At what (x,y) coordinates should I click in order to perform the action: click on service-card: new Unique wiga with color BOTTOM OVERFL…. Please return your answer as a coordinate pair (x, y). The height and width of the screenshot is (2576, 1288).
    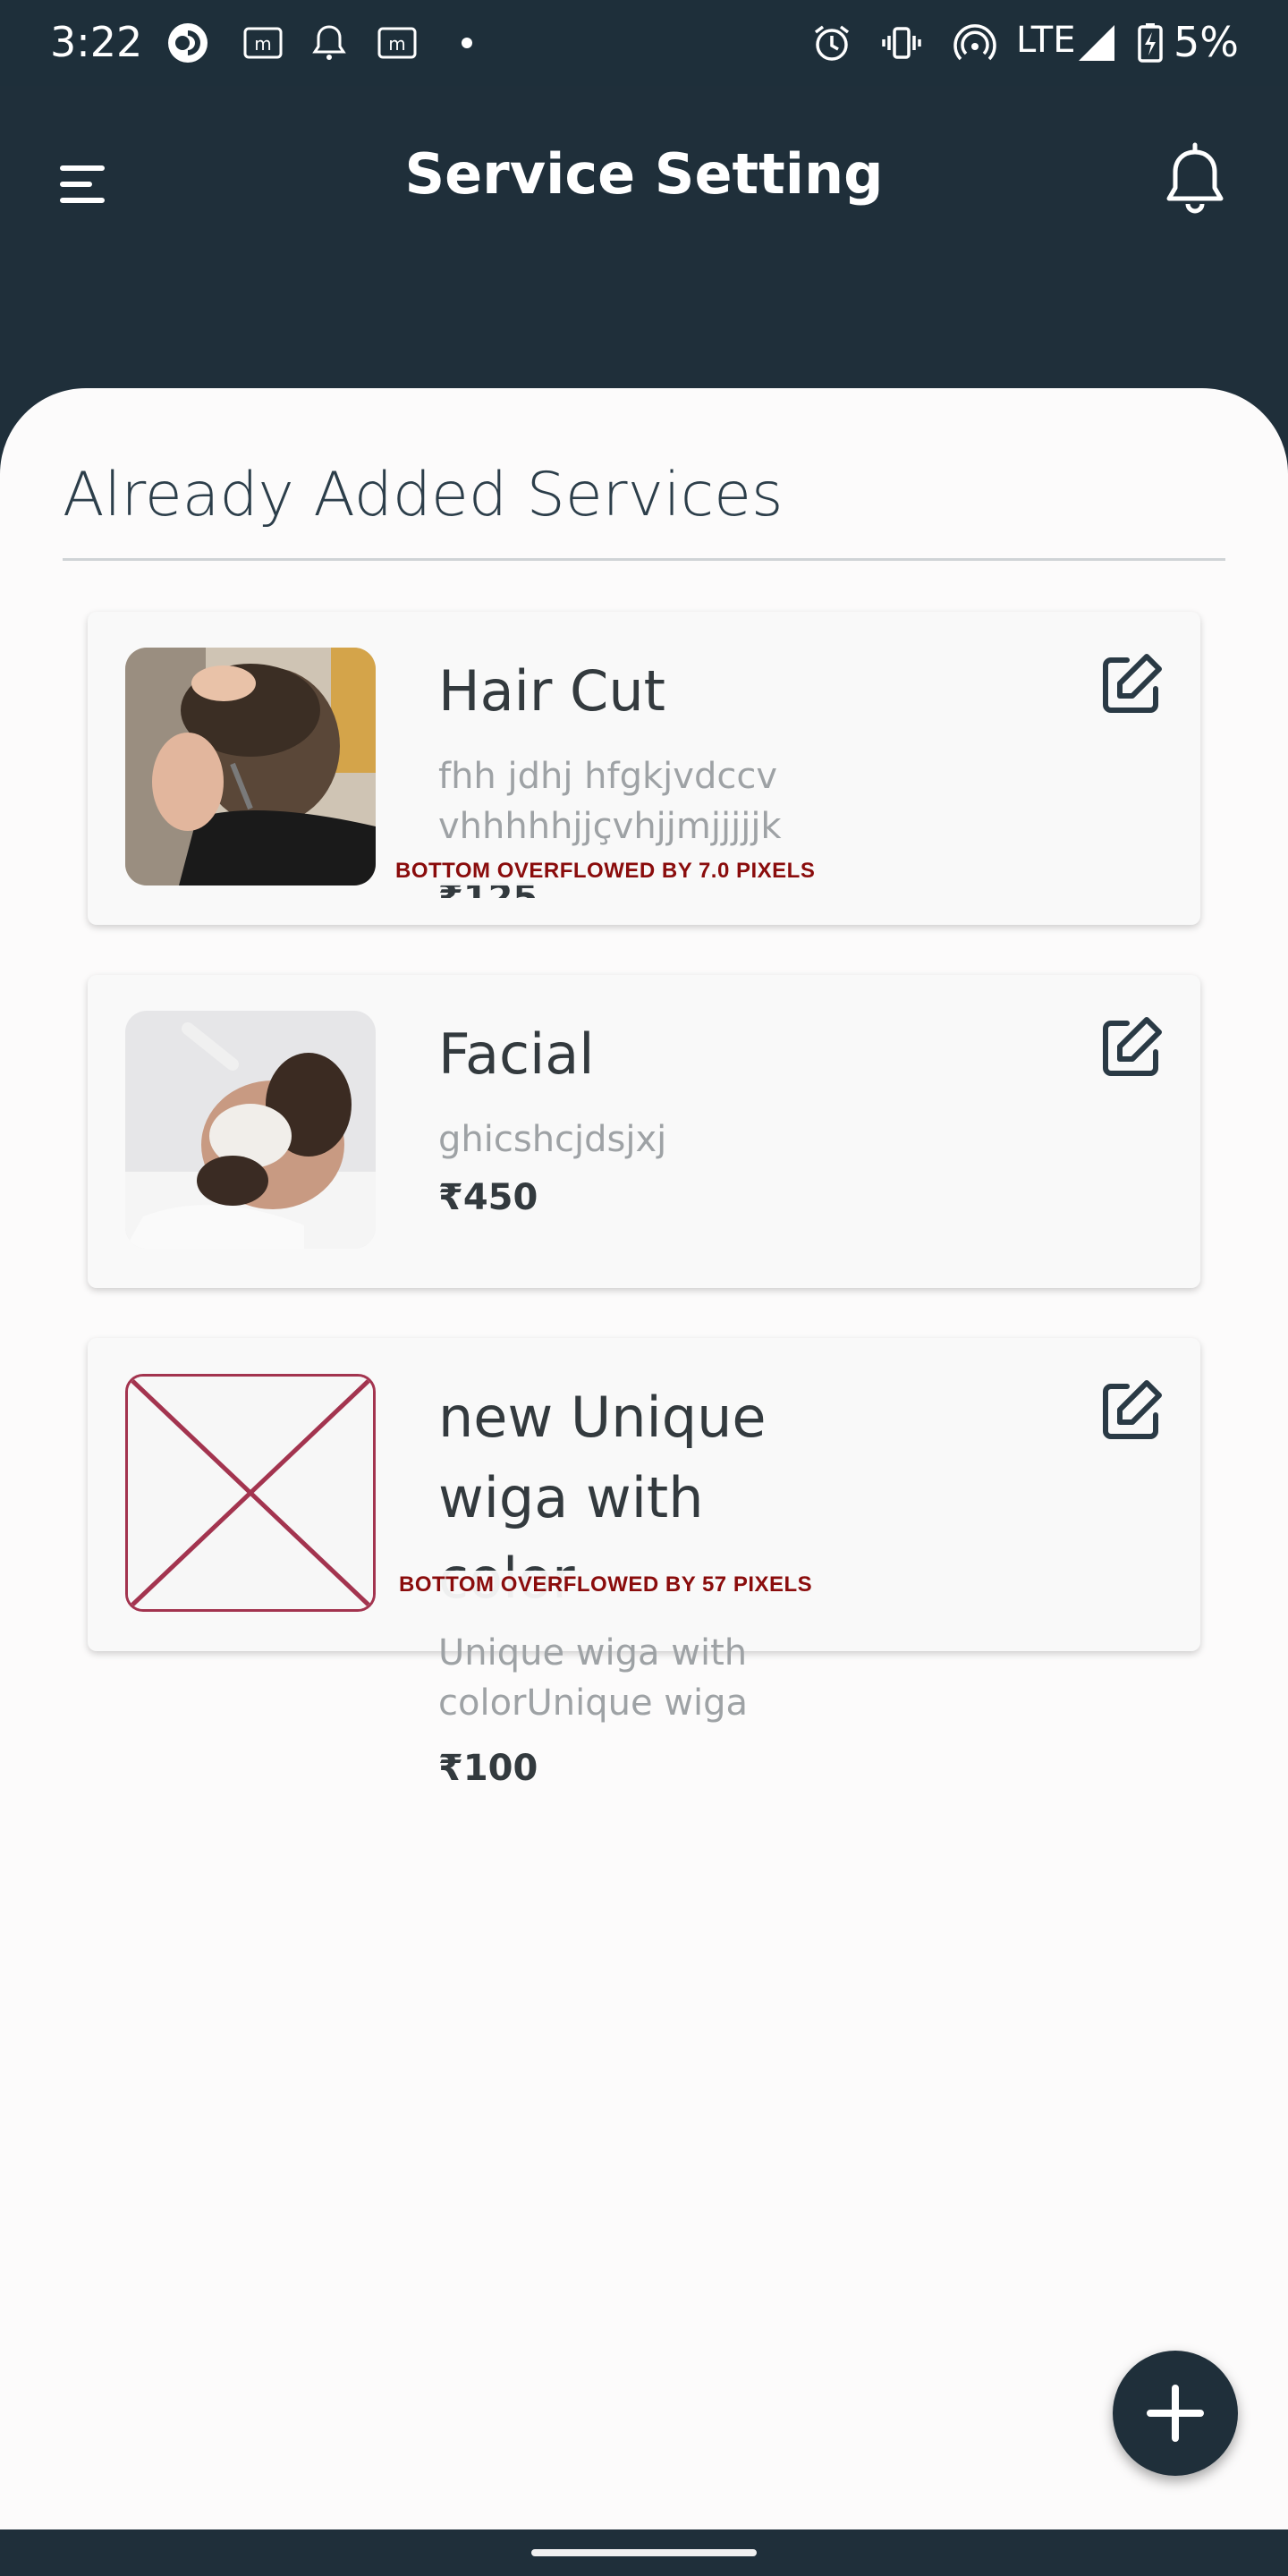
    Looking at the image, I should click on (644, 1494).